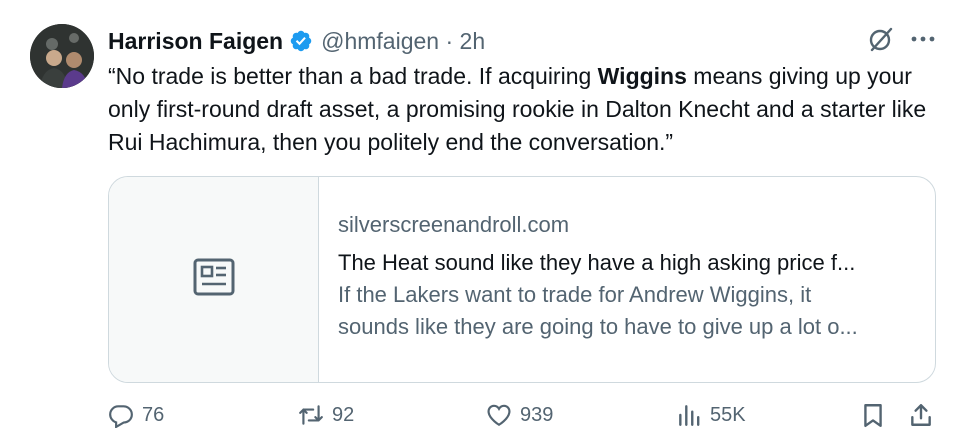  I want to click on like-button: 939, so click(519, 415).